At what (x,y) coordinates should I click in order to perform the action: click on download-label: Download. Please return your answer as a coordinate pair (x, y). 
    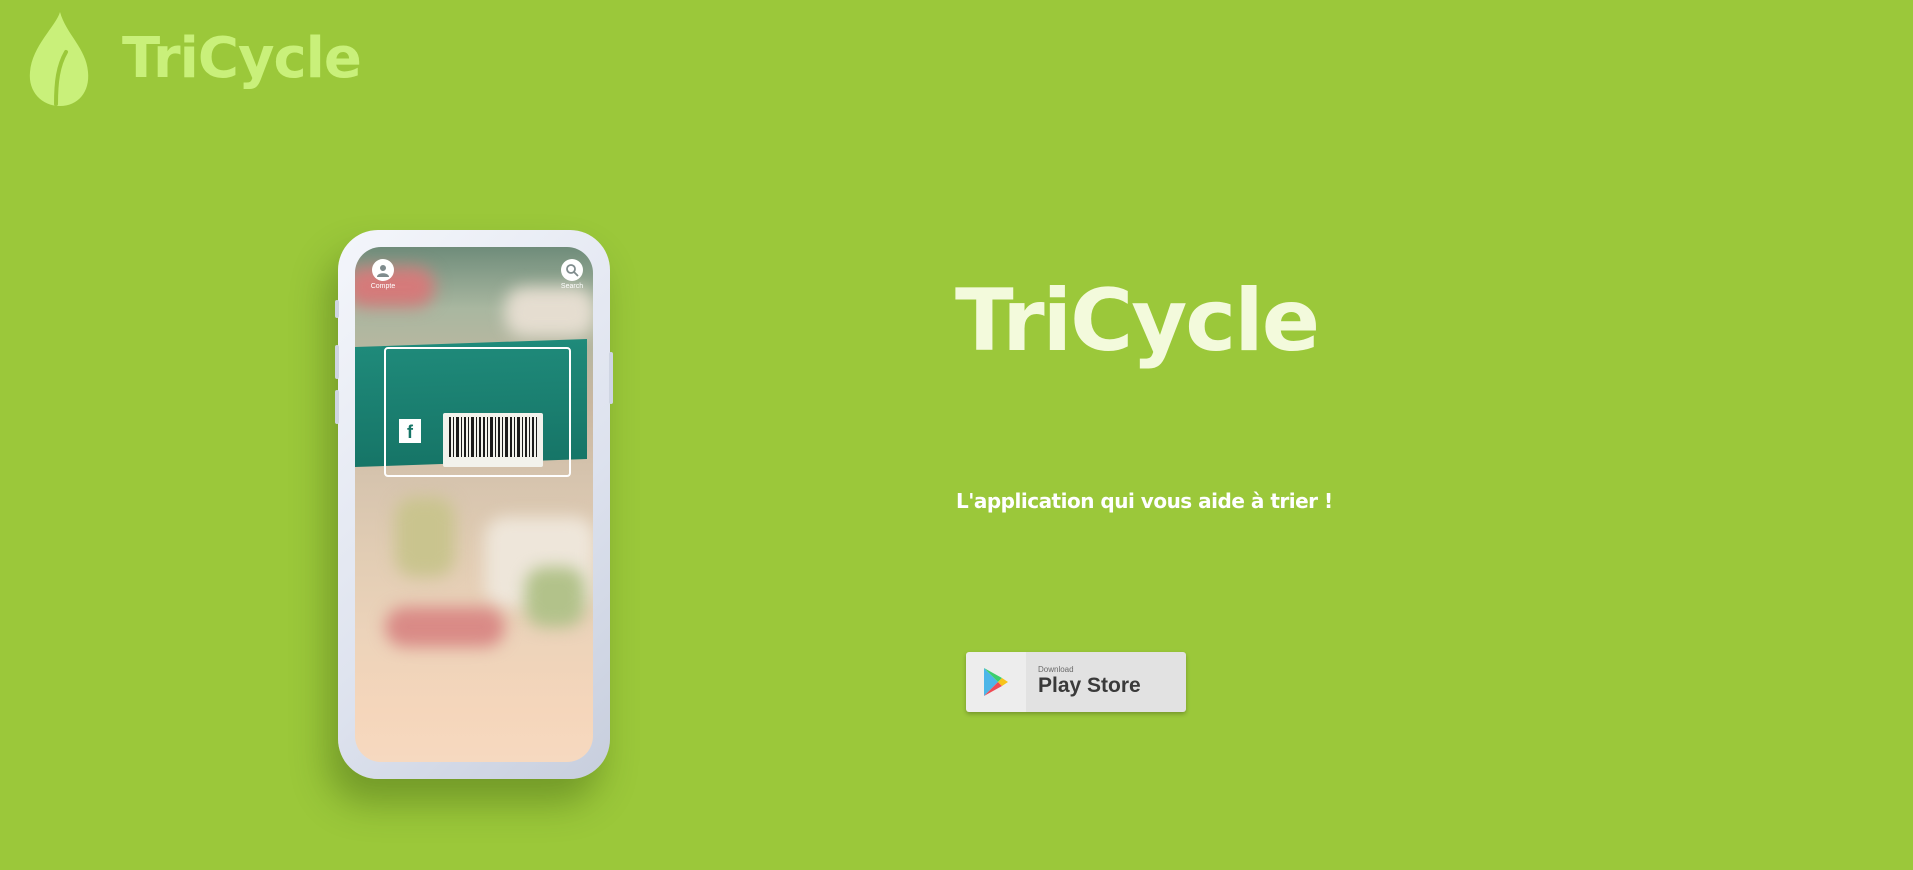
    Looking at the image, I should click on (1056, 669).